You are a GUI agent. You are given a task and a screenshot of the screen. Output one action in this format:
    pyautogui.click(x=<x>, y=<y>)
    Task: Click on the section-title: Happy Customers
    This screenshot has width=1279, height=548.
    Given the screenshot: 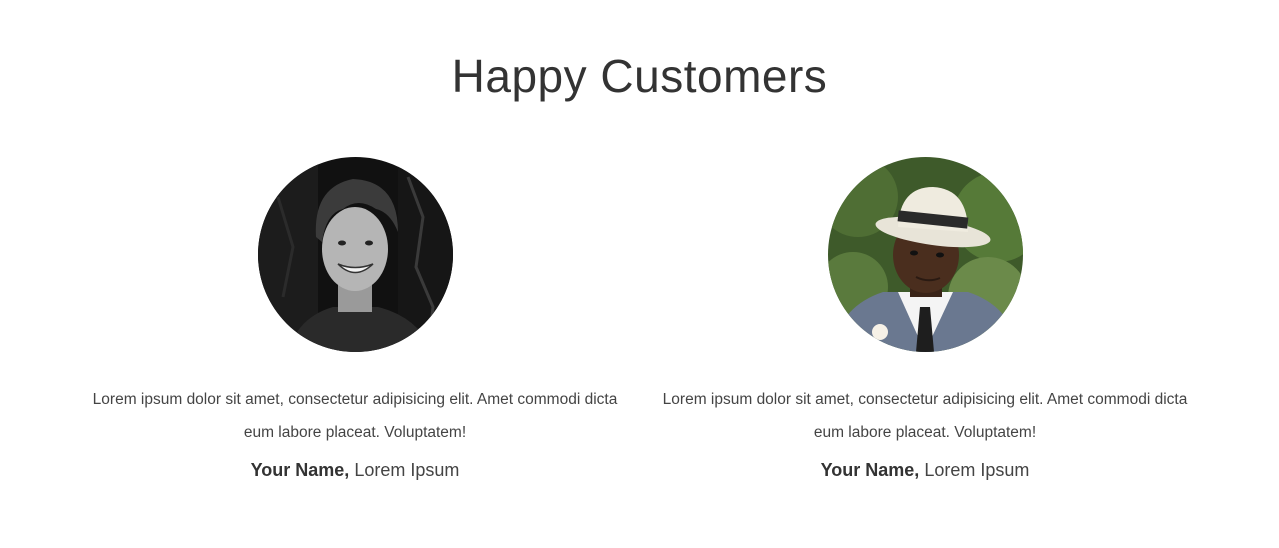 What is the action you would take?
    pyautogui.click(x=639, y=76)
    